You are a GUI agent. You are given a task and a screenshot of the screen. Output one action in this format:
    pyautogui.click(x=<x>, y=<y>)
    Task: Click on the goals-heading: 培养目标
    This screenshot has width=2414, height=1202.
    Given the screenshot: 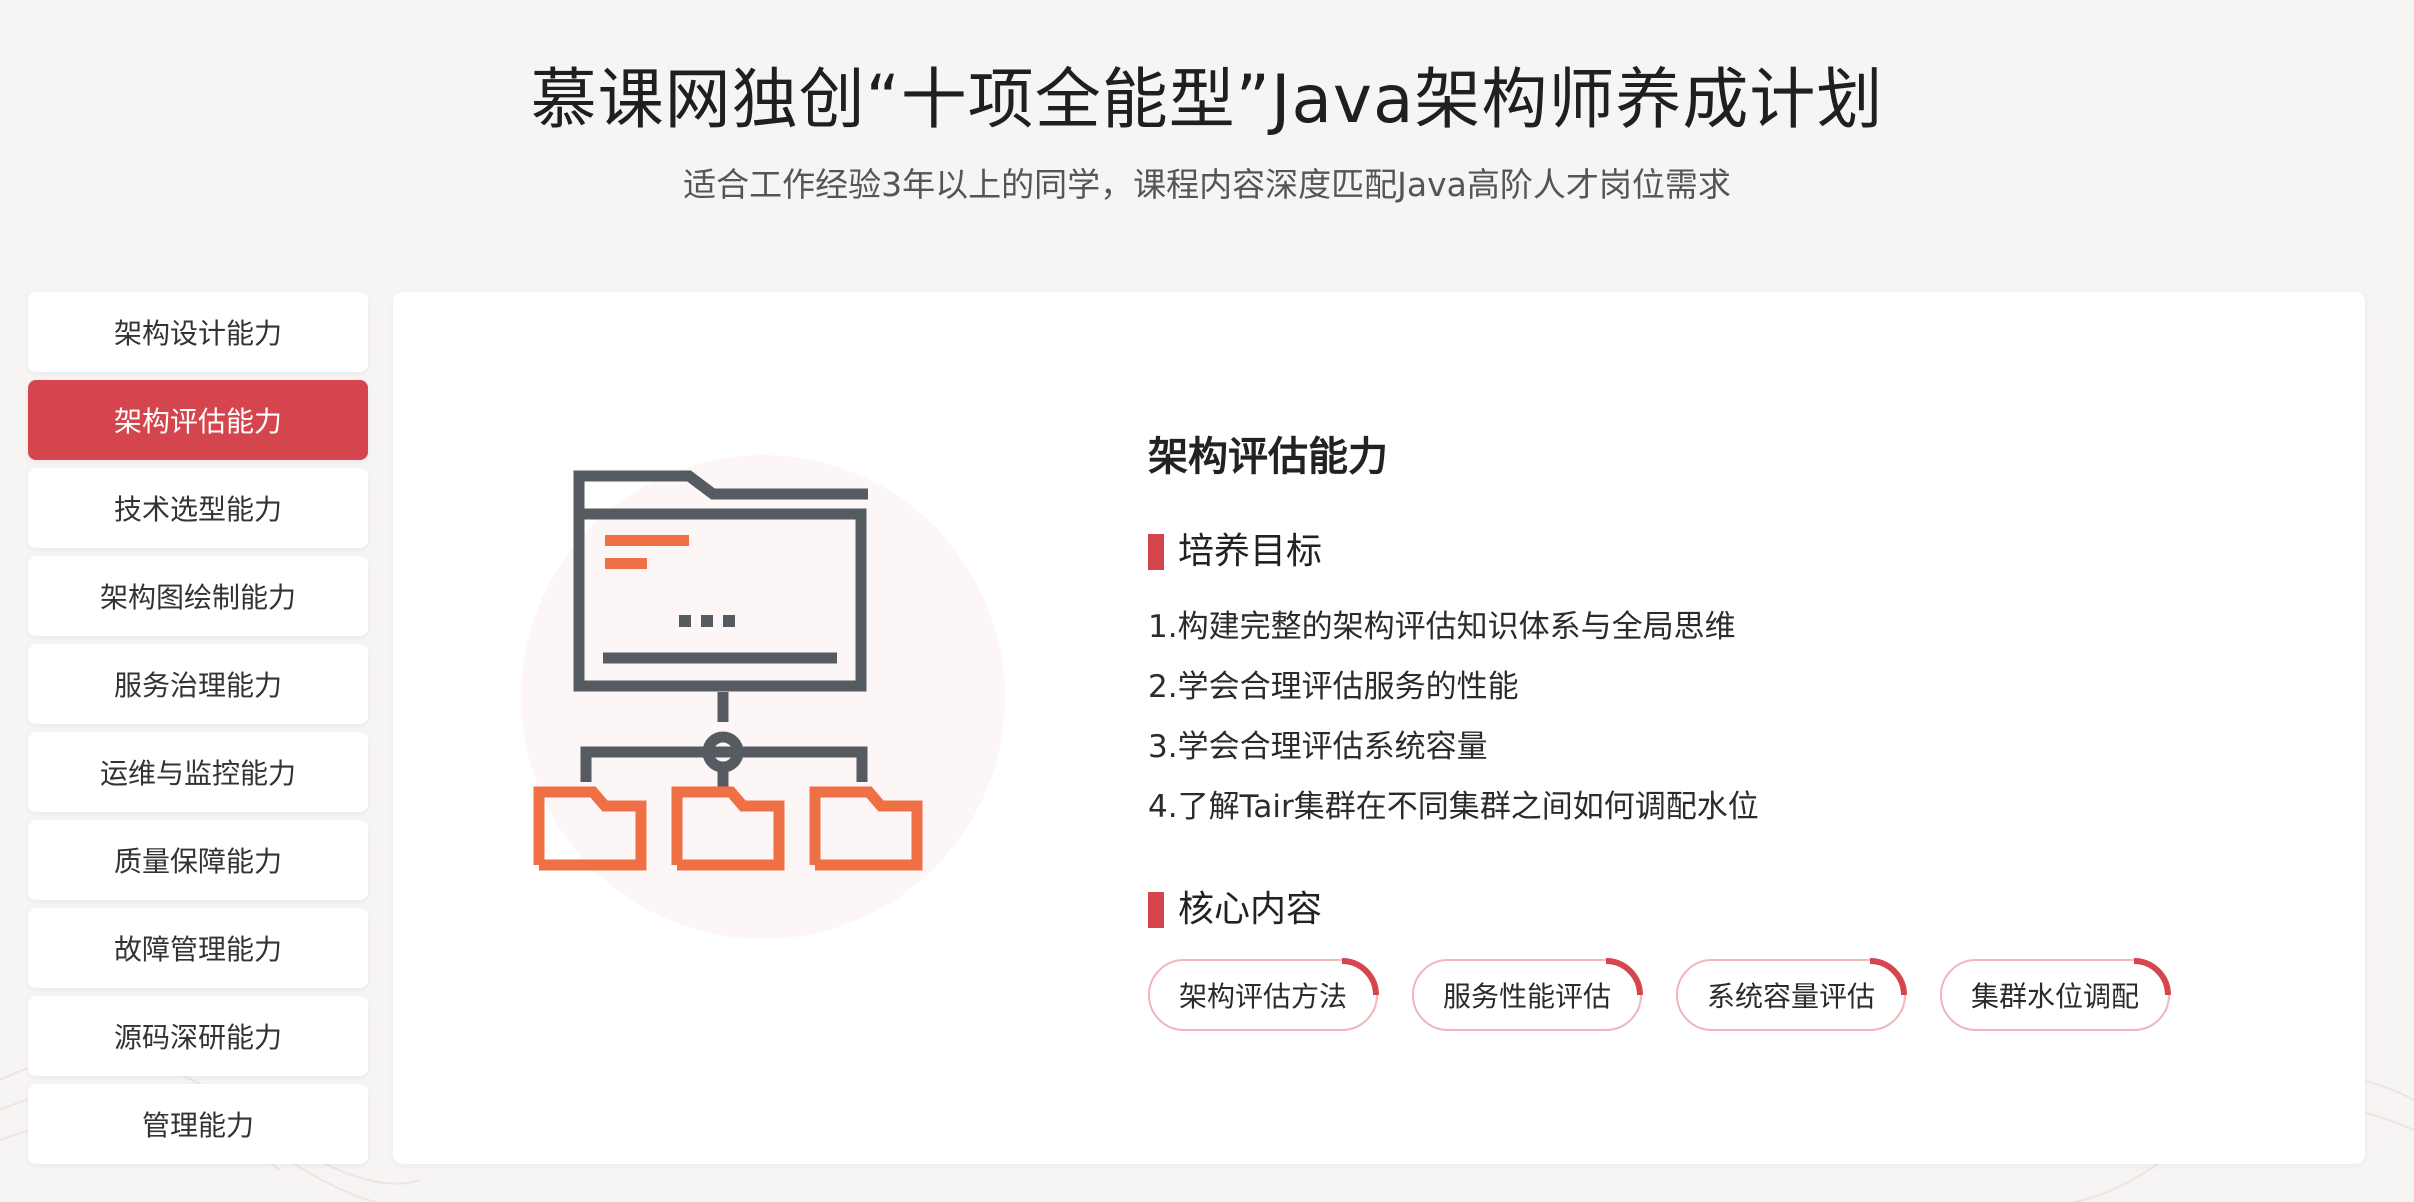 What is the action you would take?
    pyautogui.click(x=1723, y=552)
    